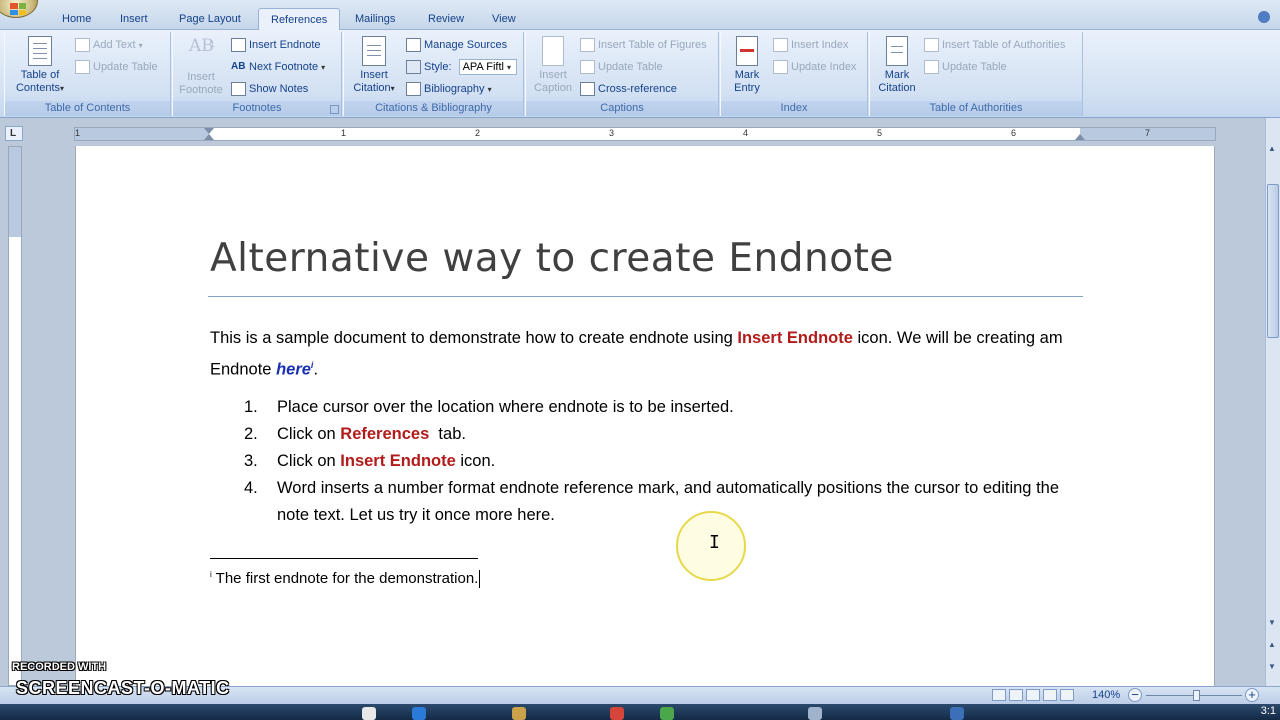  I want to click on insert-citation-button: Insert Citation▾, so click(374, 65).